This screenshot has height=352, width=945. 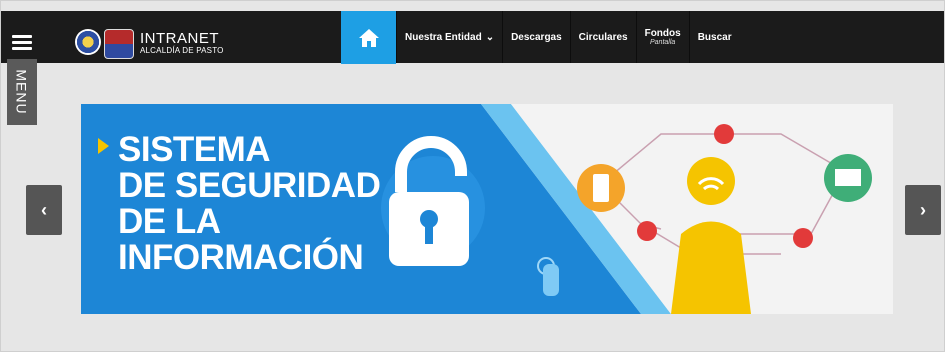 I want to click on slide-headline: SISTEMA DE SEGURIDAD DE LA INFORMACIÓN, so click(x=239, y=203).